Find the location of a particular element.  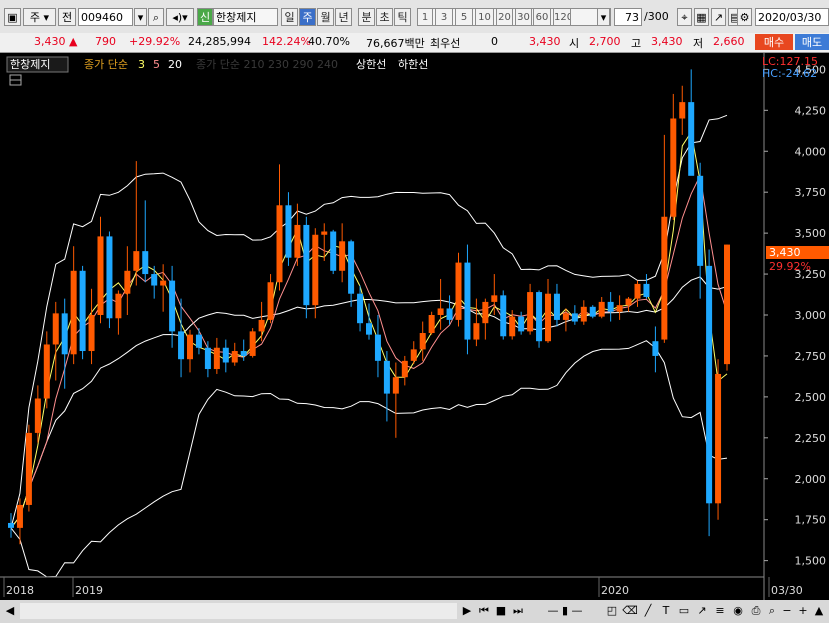

interval-button: 20 is located at coordinates (504, 17).